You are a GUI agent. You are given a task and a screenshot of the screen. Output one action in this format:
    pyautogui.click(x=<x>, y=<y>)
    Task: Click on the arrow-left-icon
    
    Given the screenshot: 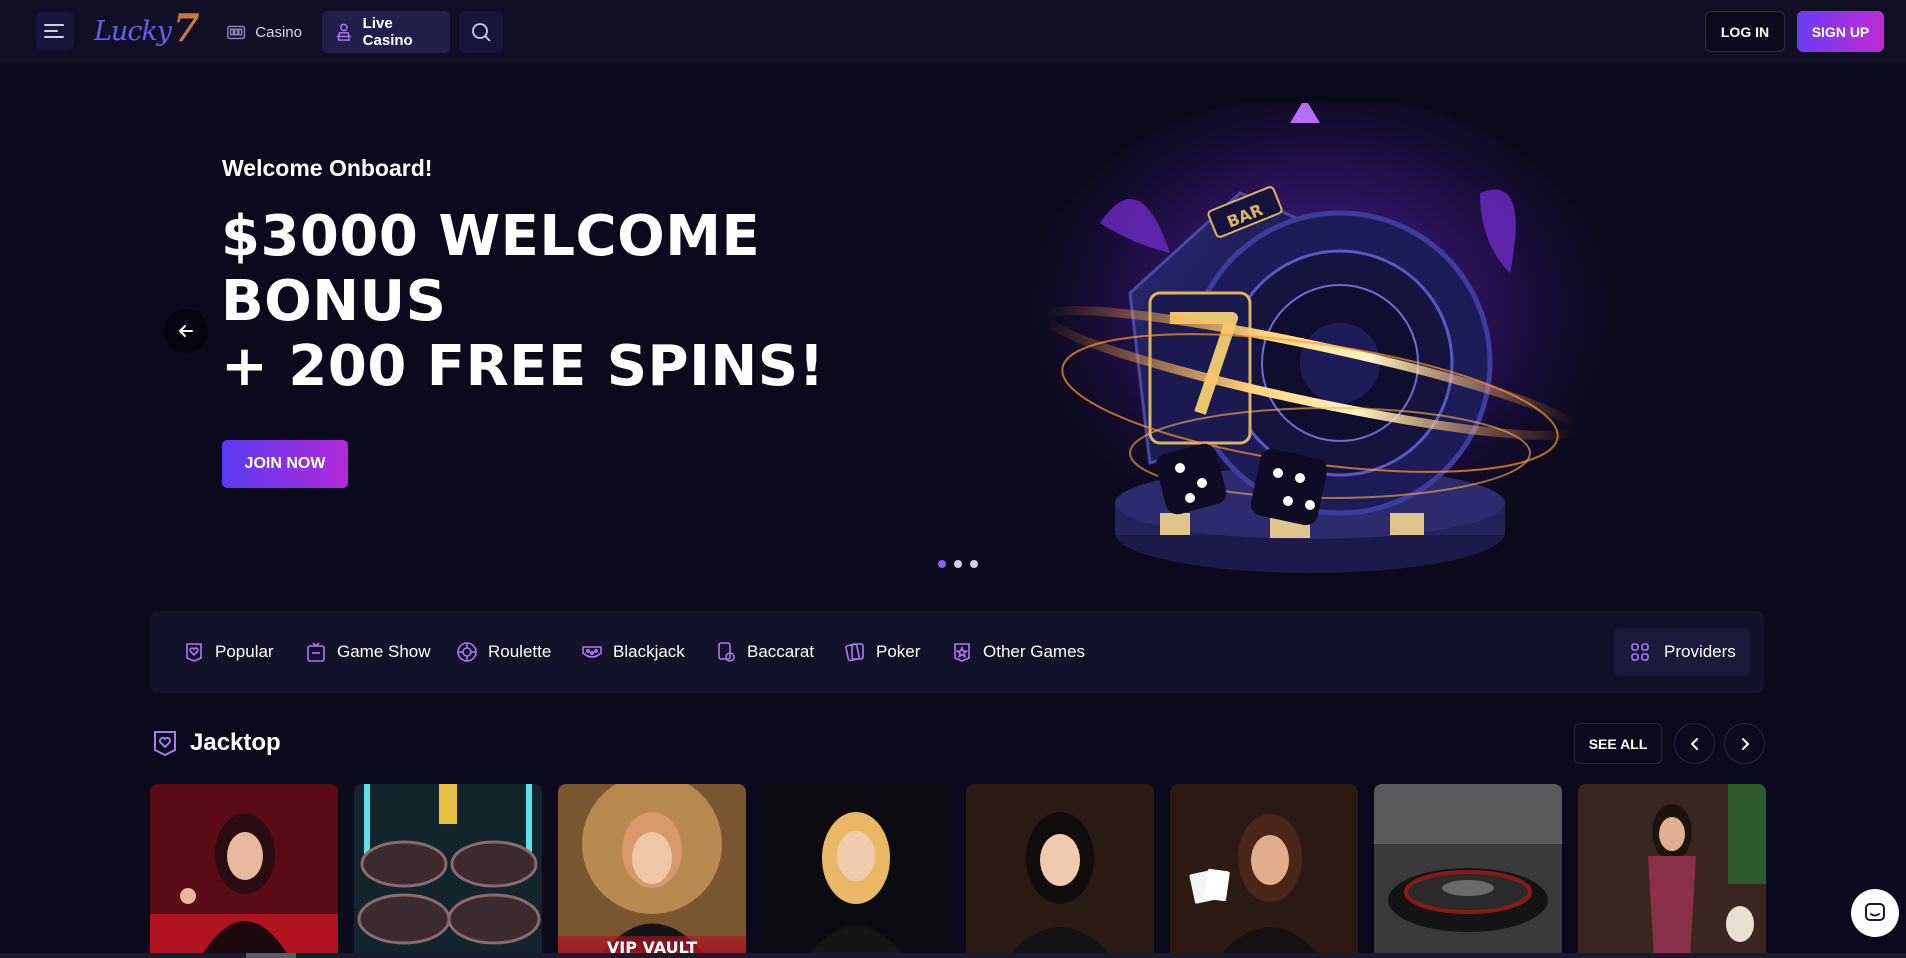 What is the action you would take?
    pyautogui.click(x=186, y=331)
    